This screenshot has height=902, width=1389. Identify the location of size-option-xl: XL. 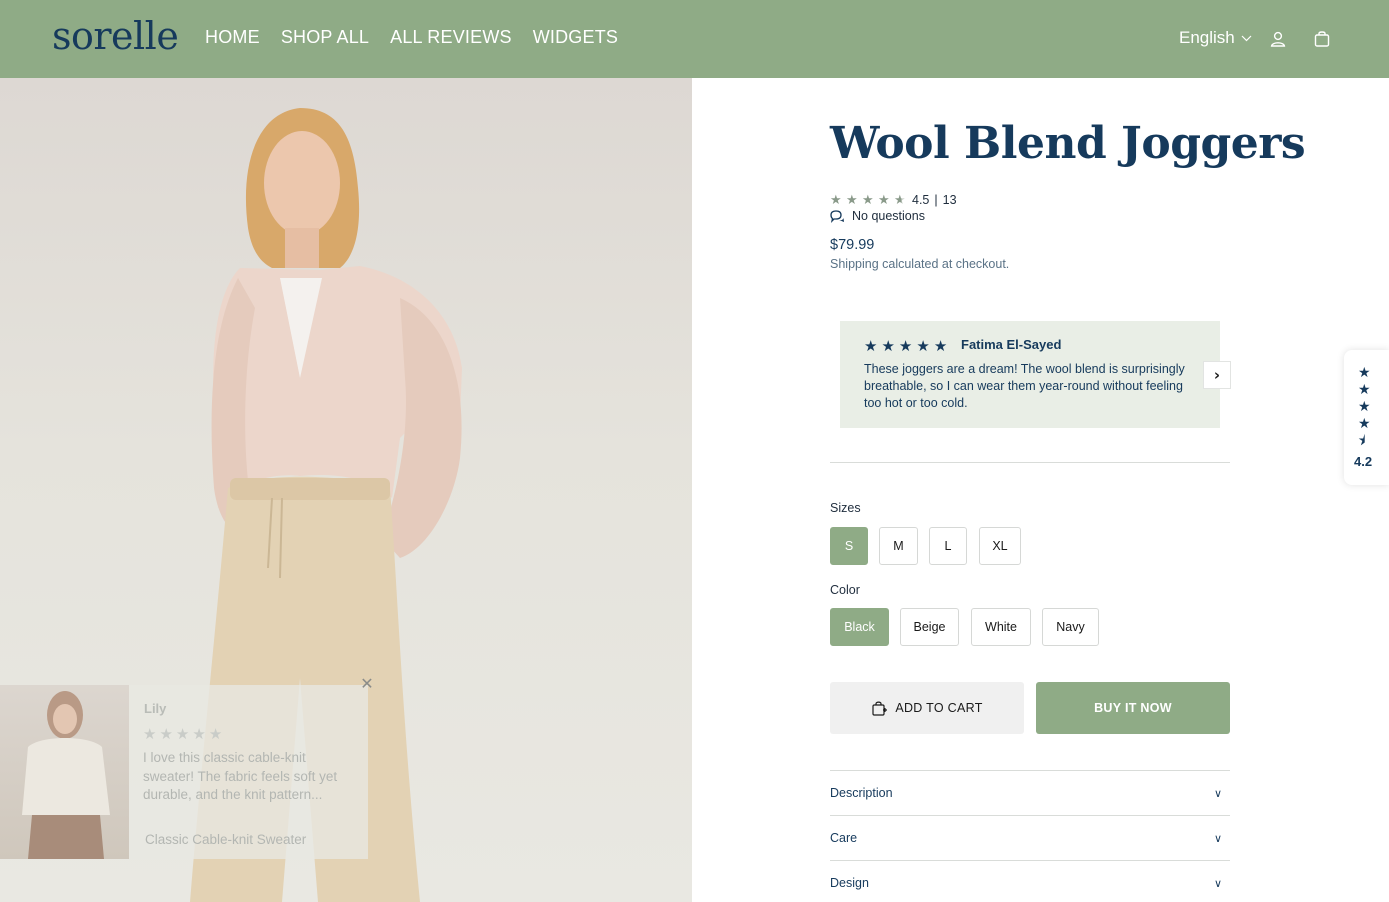
(1000, 546).